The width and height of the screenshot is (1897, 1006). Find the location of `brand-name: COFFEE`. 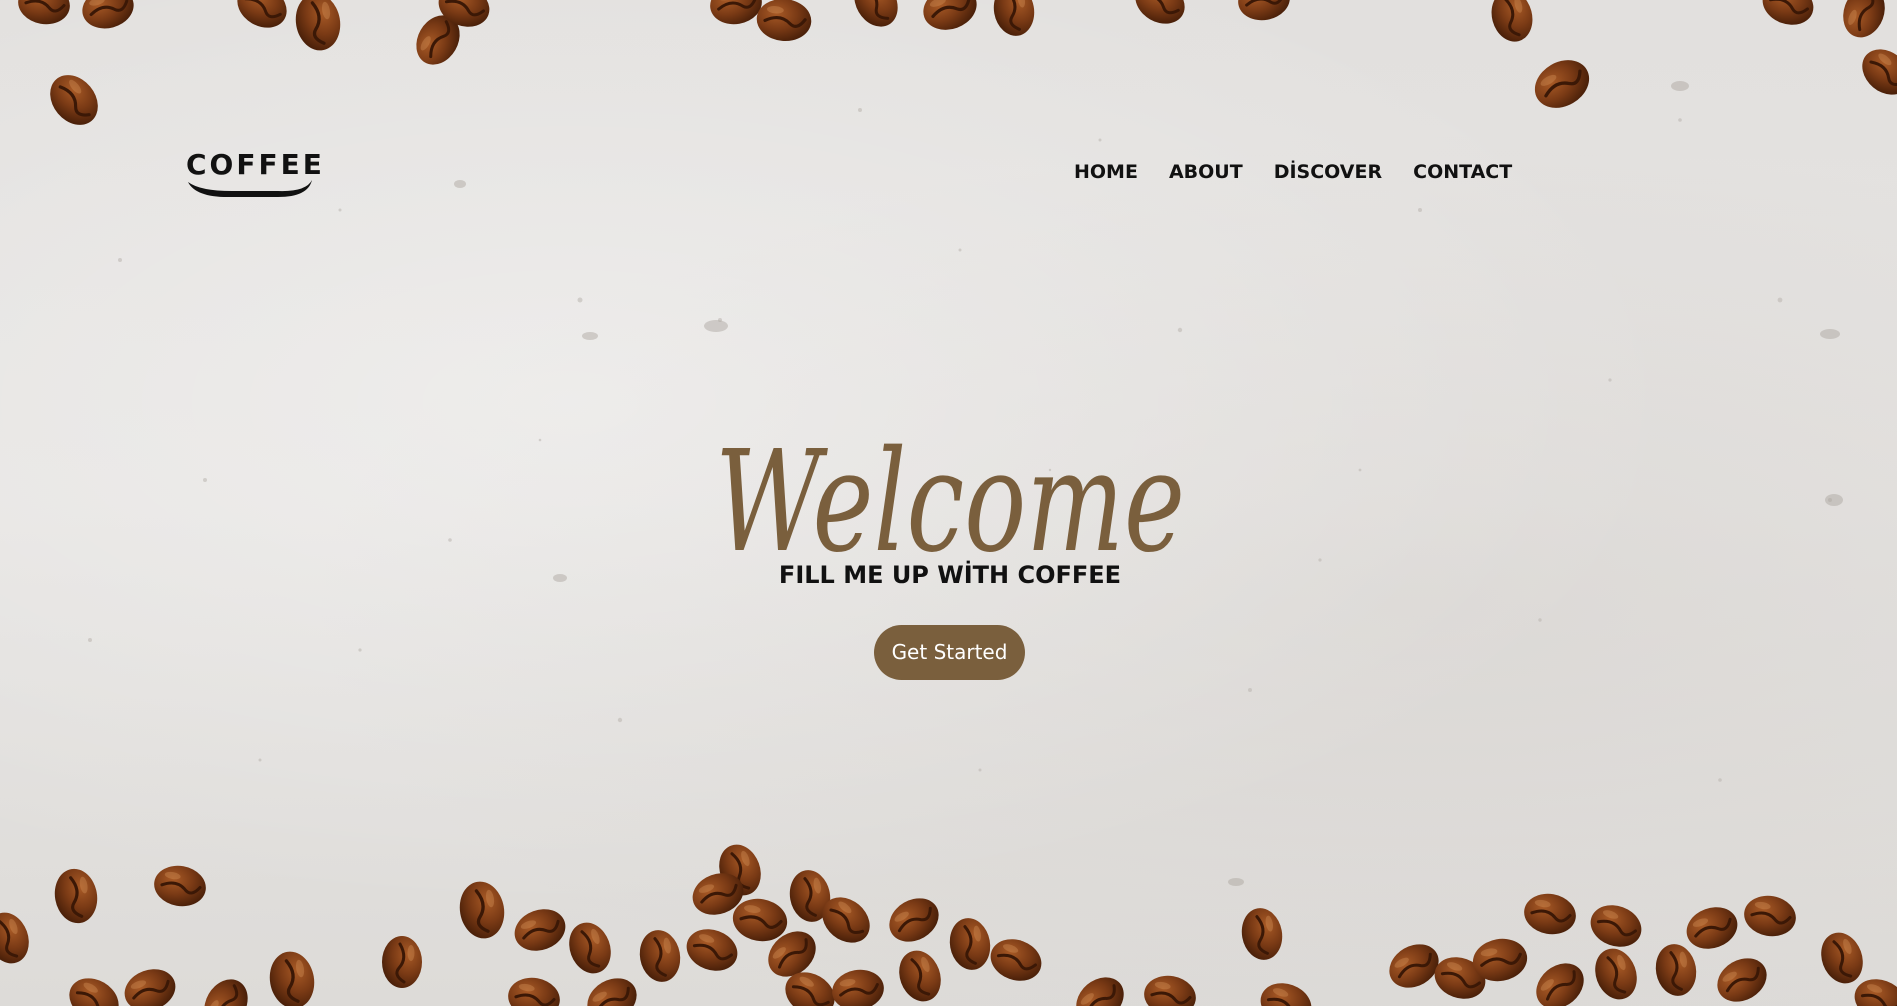

brand-name: COFFEE is located at coordinates (255, 164).